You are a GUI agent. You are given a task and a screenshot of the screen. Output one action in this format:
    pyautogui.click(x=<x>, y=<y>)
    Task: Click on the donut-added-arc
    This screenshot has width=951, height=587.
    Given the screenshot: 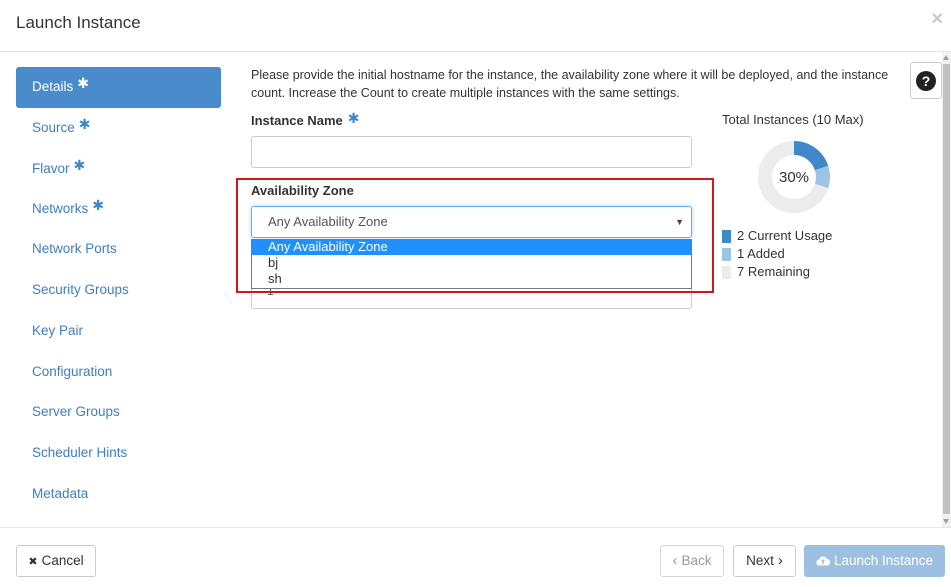 What is the action you would take?
    pyautogui.click(x=822, y=177)
    